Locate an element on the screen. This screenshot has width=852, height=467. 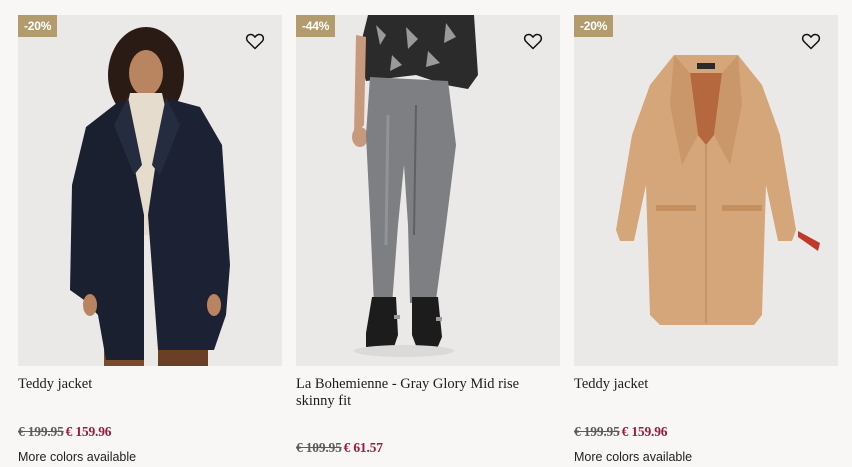
price: € 109.95 € 61.57 is located at coordinates (339, 448).